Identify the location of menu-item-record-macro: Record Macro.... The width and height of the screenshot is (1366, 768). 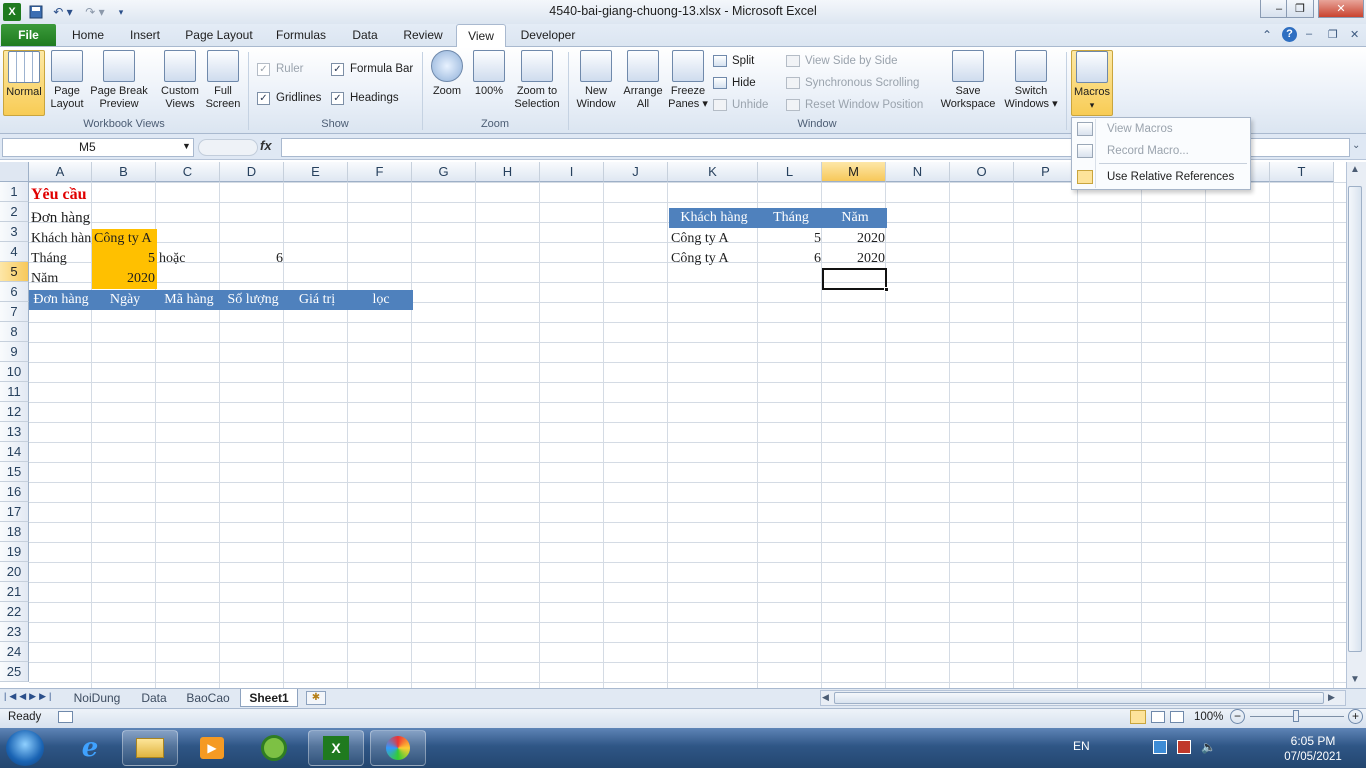
(1161, 151).